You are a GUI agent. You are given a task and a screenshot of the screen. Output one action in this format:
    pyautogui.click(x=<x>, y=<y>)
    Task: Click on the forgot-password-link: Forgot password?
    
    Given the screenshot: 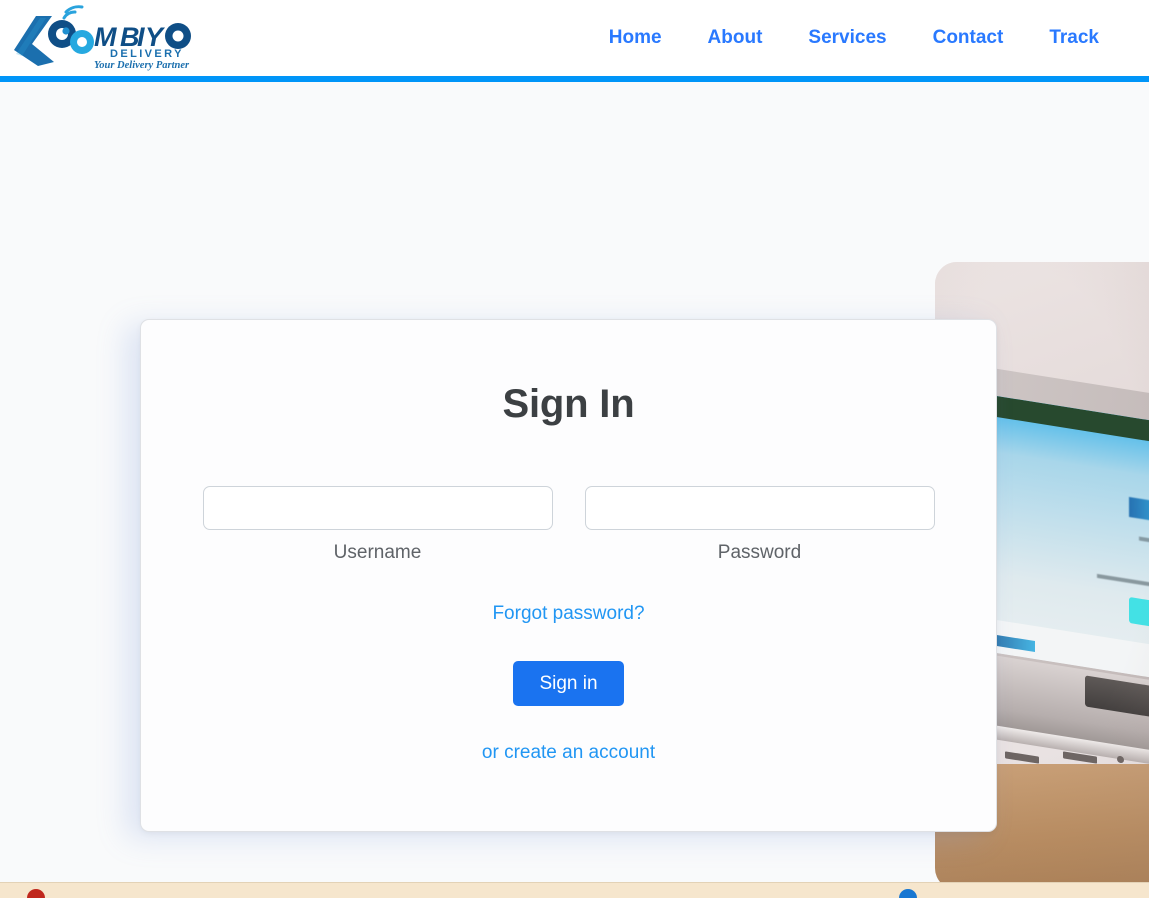 What is the action you would take?
    pyautogui.click(x=568, y=613)
    